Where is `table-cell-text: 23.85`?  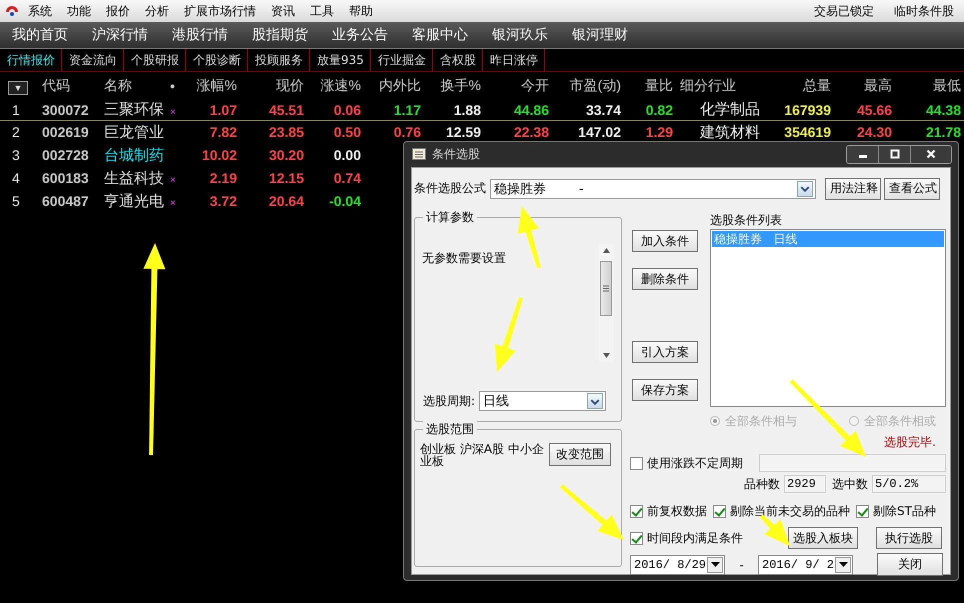
table-cell-text: 23.85 is located at coordinates (286, 132).